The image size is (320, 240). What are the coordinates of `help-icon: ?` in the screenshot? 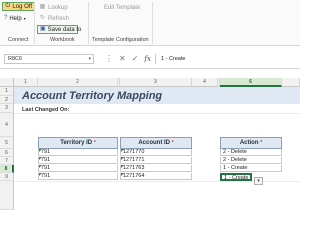 It's located at (6, 18).